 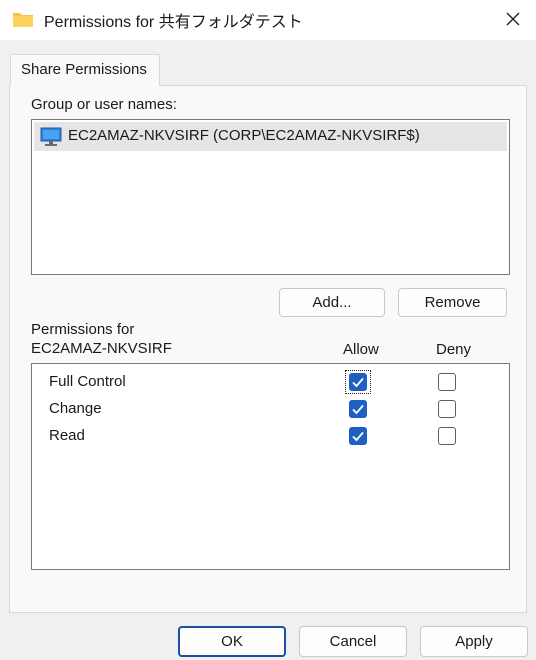 I want to click on permissions-for-label: Permissions for, so click(x=83, y=329).